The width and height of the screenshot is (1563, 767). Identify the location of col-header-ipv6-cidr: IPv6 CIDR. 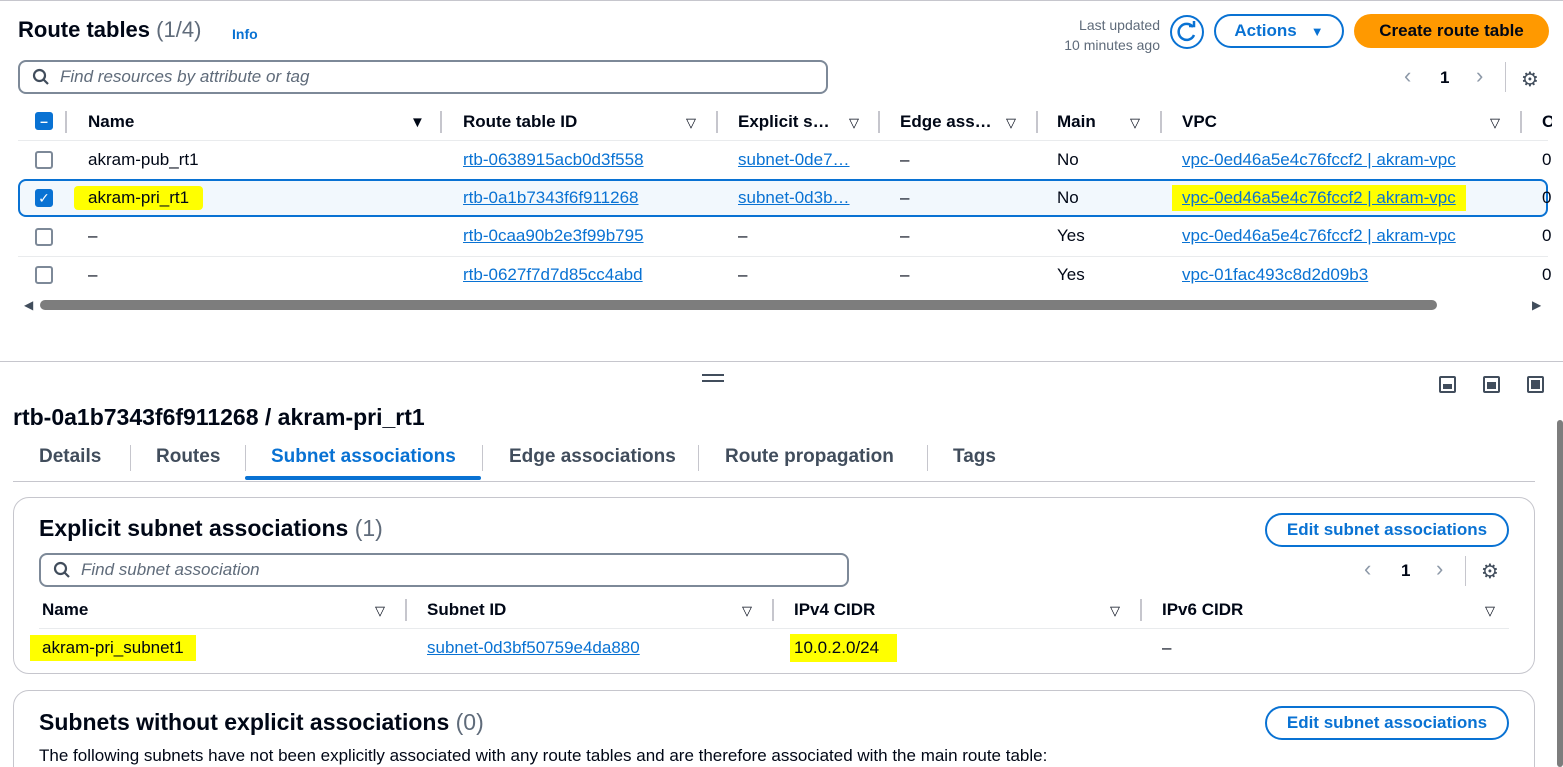
(1202, 610).